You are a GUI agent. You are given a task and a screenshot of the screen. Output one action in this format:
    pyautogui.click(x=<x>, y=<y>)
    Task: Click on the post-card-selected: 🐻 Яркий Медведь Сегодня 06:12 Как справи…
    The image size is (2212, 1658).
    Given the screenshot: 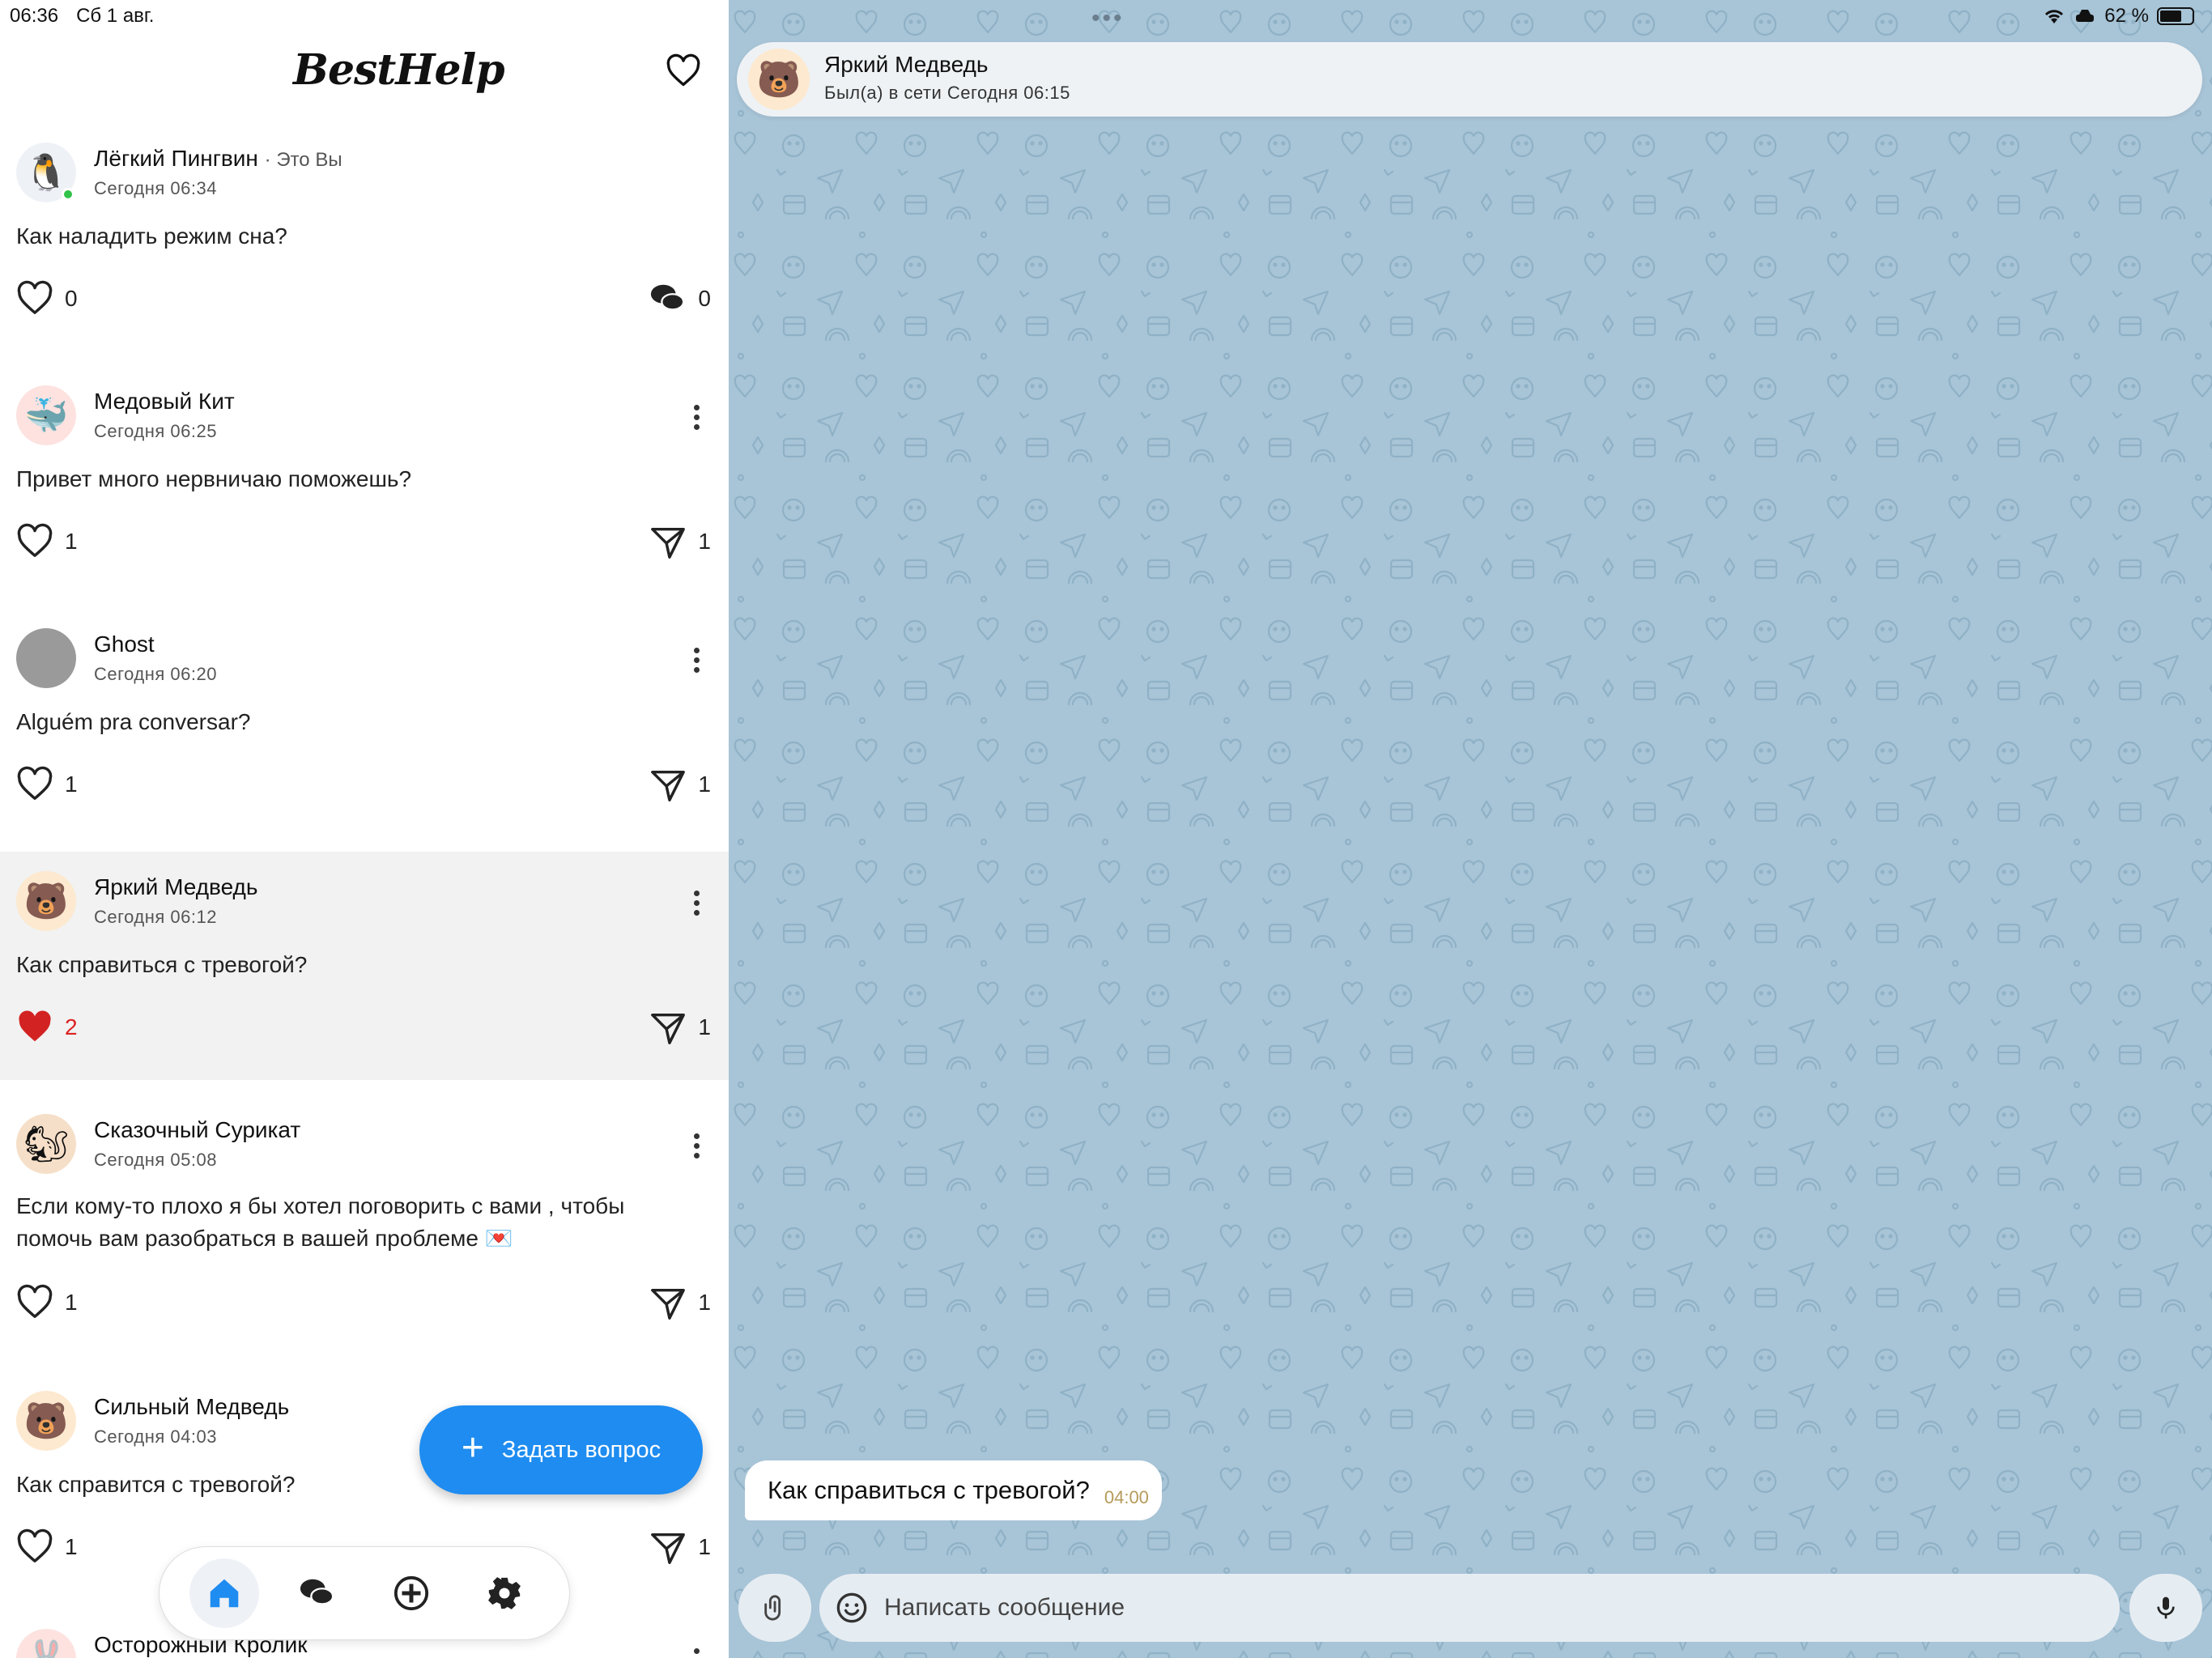 What is the action you would take?
    pyautogui.click(x=364, y=966)
    